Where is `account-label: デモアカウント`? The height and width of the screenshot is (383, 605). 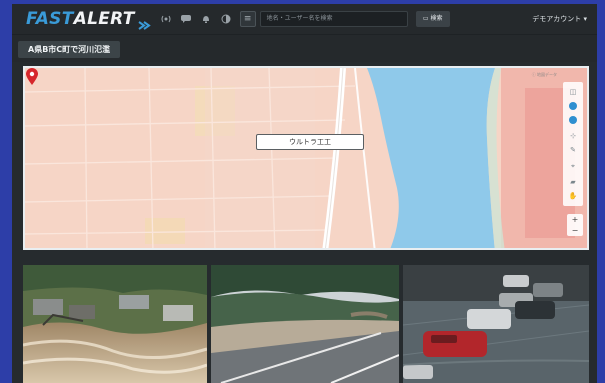 account-label: デモアカウント is located at coordinates (557, 19).